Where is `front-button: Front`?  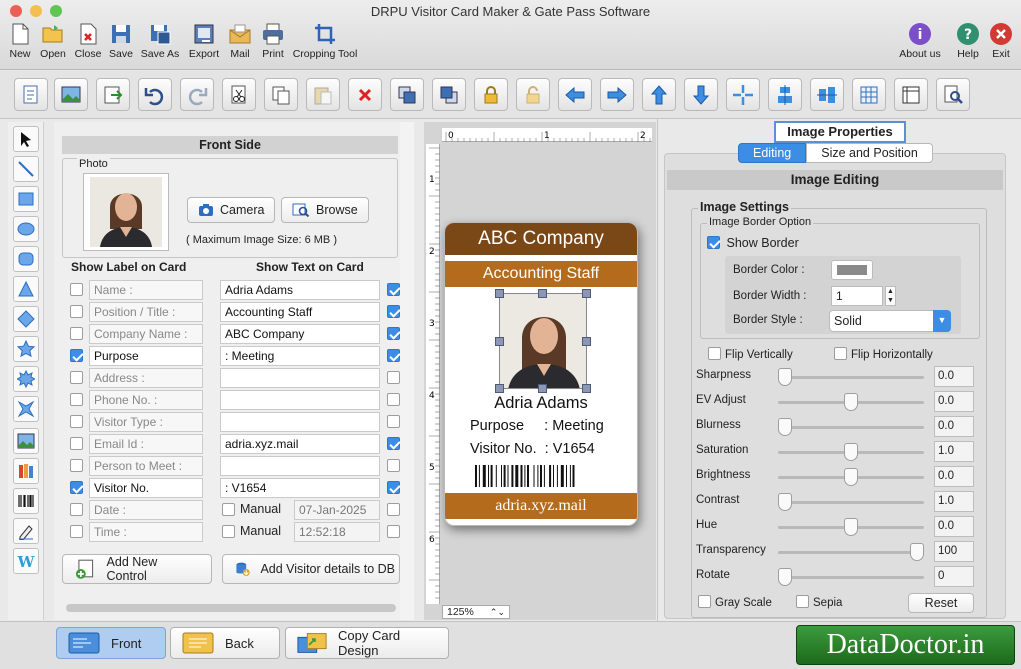
front-button: Front is located at coordinates (111, 643).